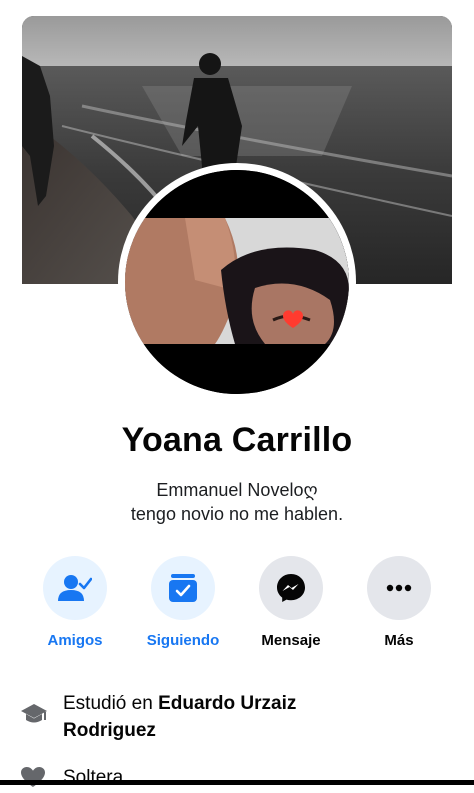 The width and height of the screenshot is (474, 793). I want to click on more-button: Más, so click(399, 602).